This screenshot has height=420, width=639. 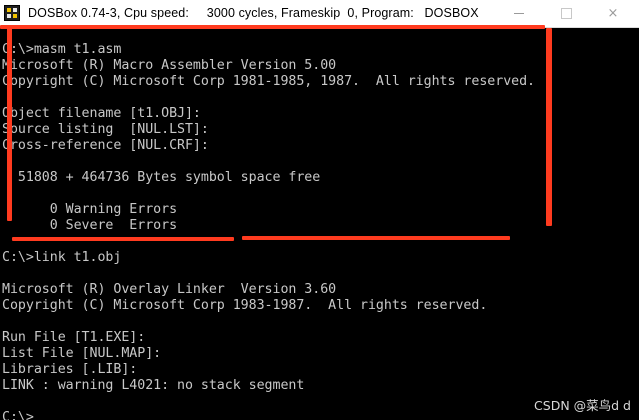 I want to click on annotation-right-line, so click(x=549, y=127).